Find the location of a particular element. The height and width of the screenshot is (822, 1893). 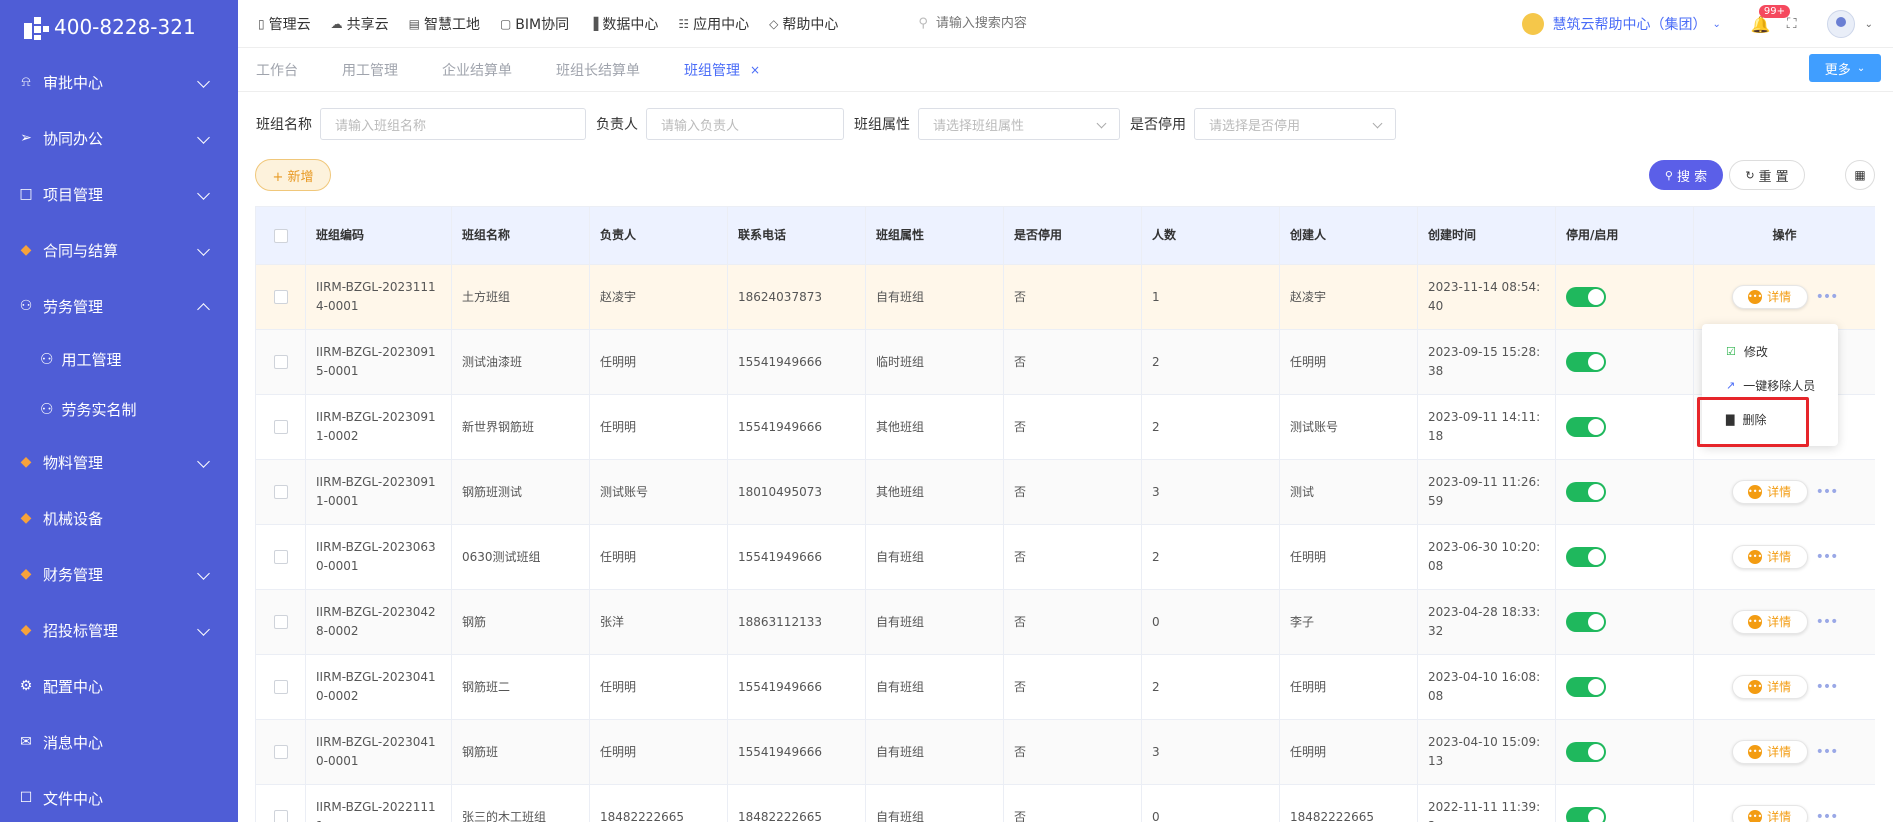

sidebar-item: ⚙ 配置中心 is located at coordinates (119, 686).